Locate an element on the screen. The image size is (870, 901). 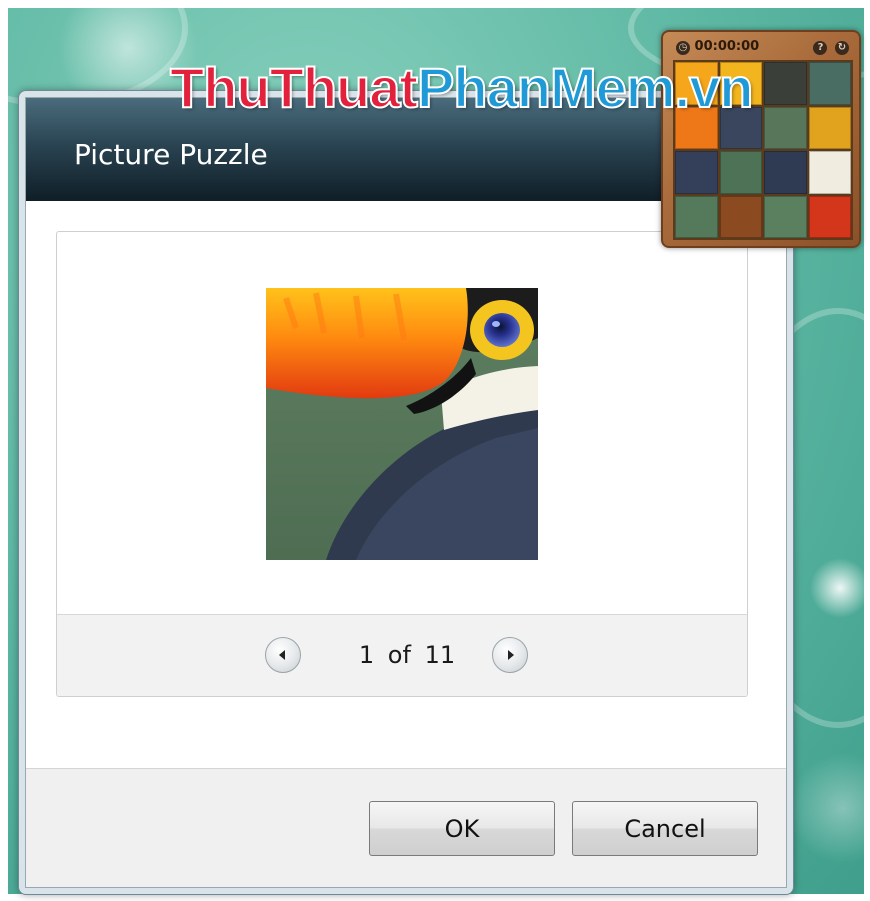
clock-icon: ◷ is located at coordinates (683, 48).